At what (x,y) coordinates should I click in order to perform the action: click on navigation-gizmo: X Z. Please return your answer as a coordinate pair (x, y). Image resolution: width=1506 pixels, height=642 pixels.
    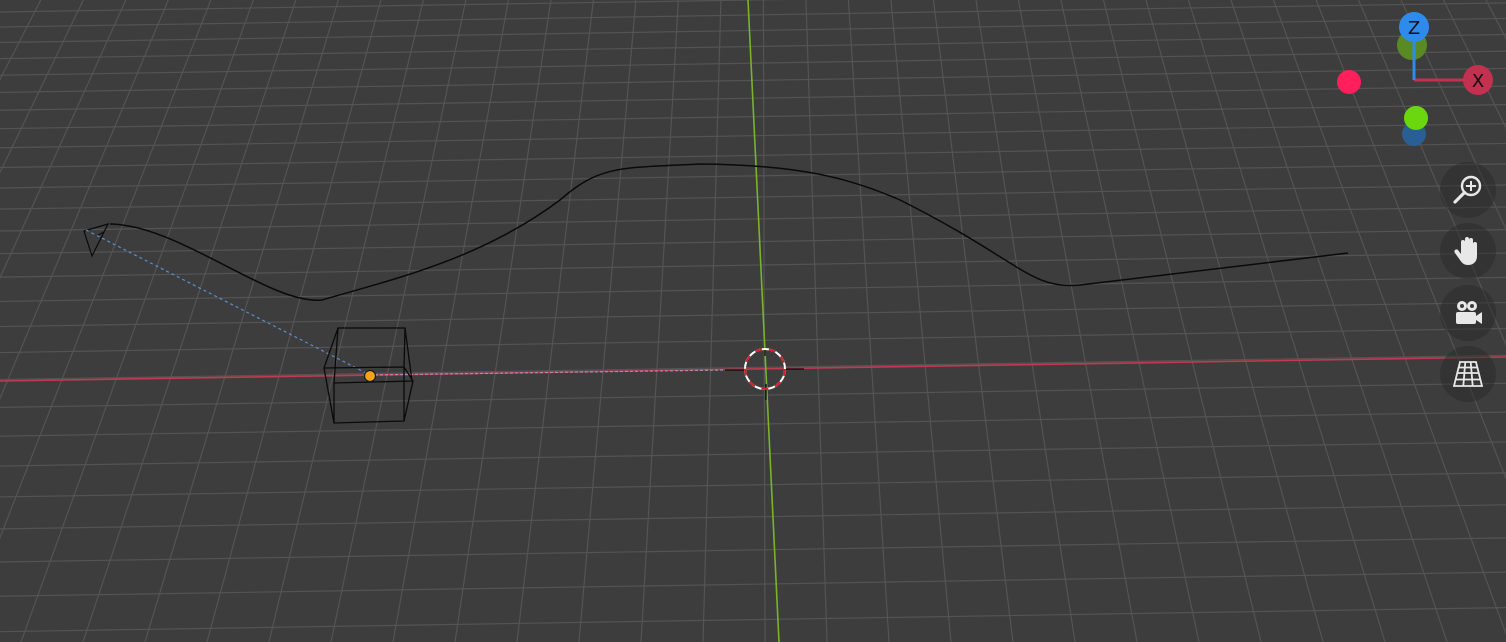
    Looking at the image, I should click on (1416, 78).